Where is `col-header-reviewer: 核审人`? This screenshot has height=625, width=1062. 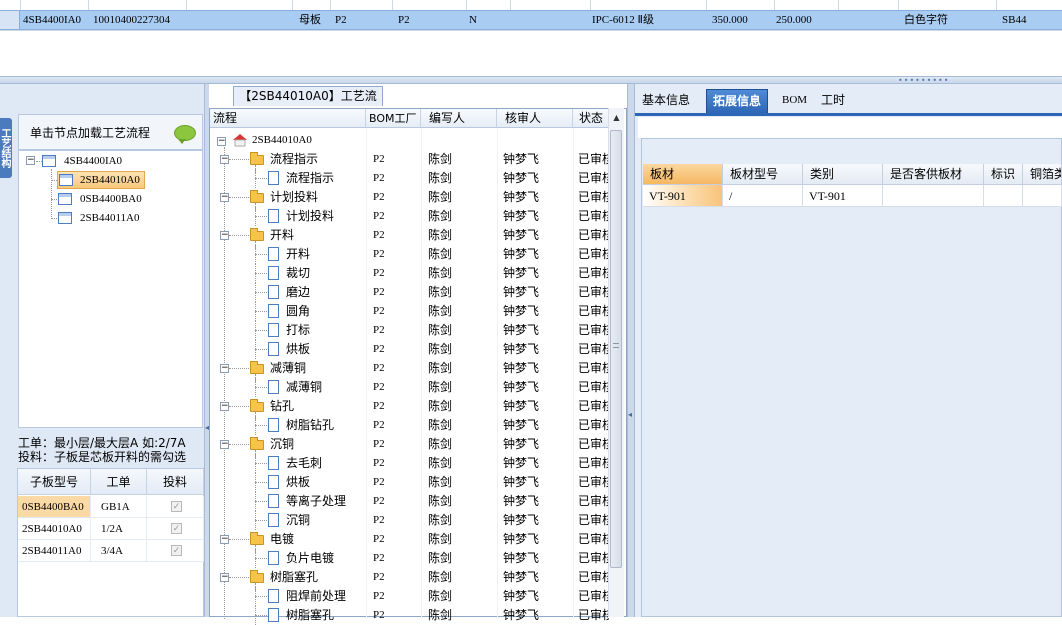
col-header-reviewer: 核审人 is located at coordinates (535, 118).